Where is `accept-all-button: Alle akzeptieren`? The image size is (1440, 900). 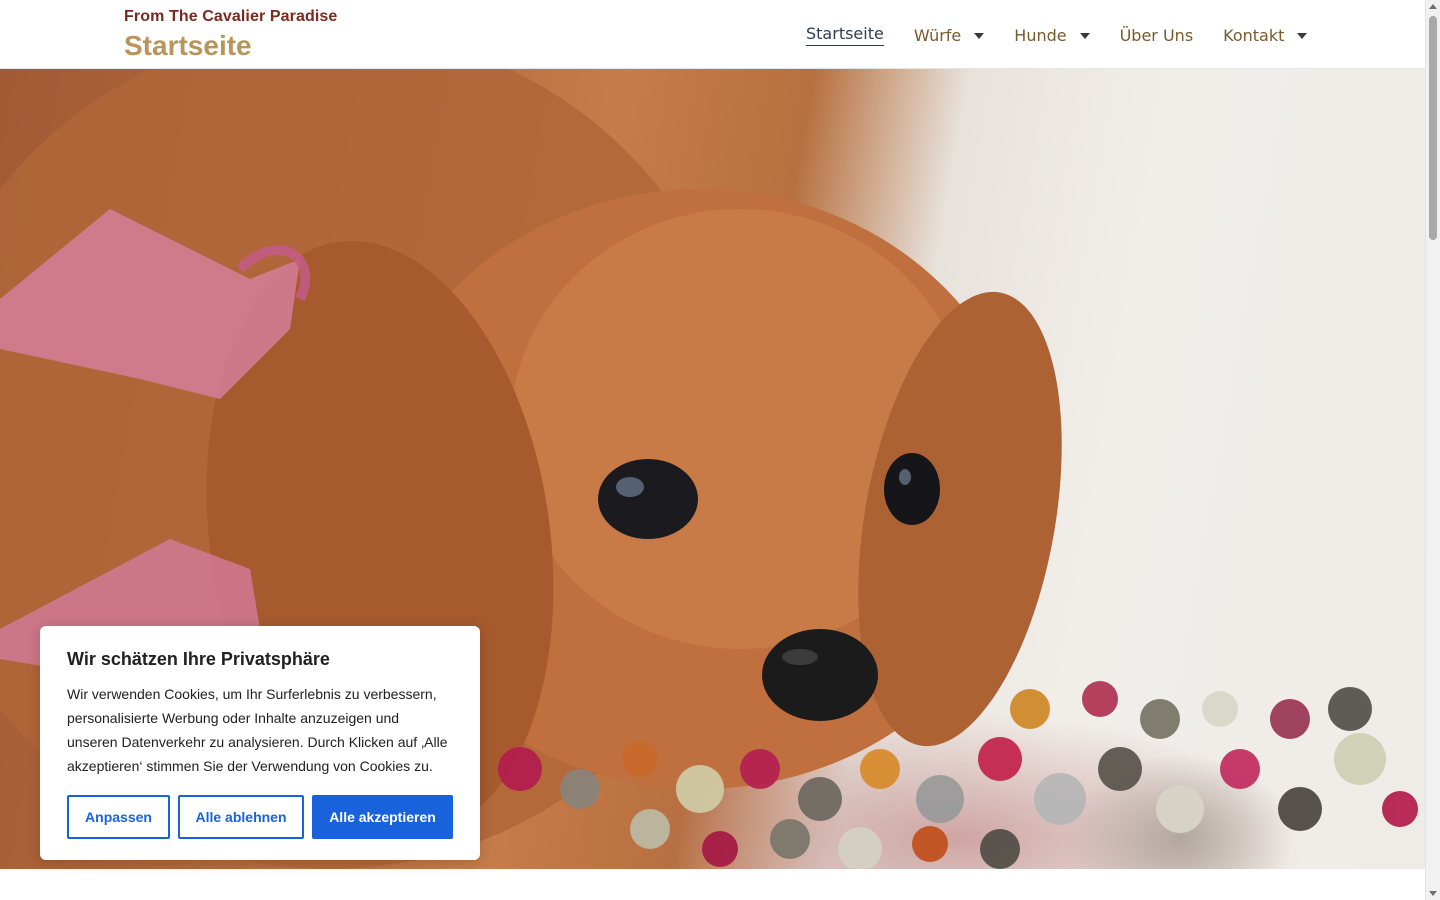 accept-all-button: Alle akzeptieren is located at coordinates (382, 817).